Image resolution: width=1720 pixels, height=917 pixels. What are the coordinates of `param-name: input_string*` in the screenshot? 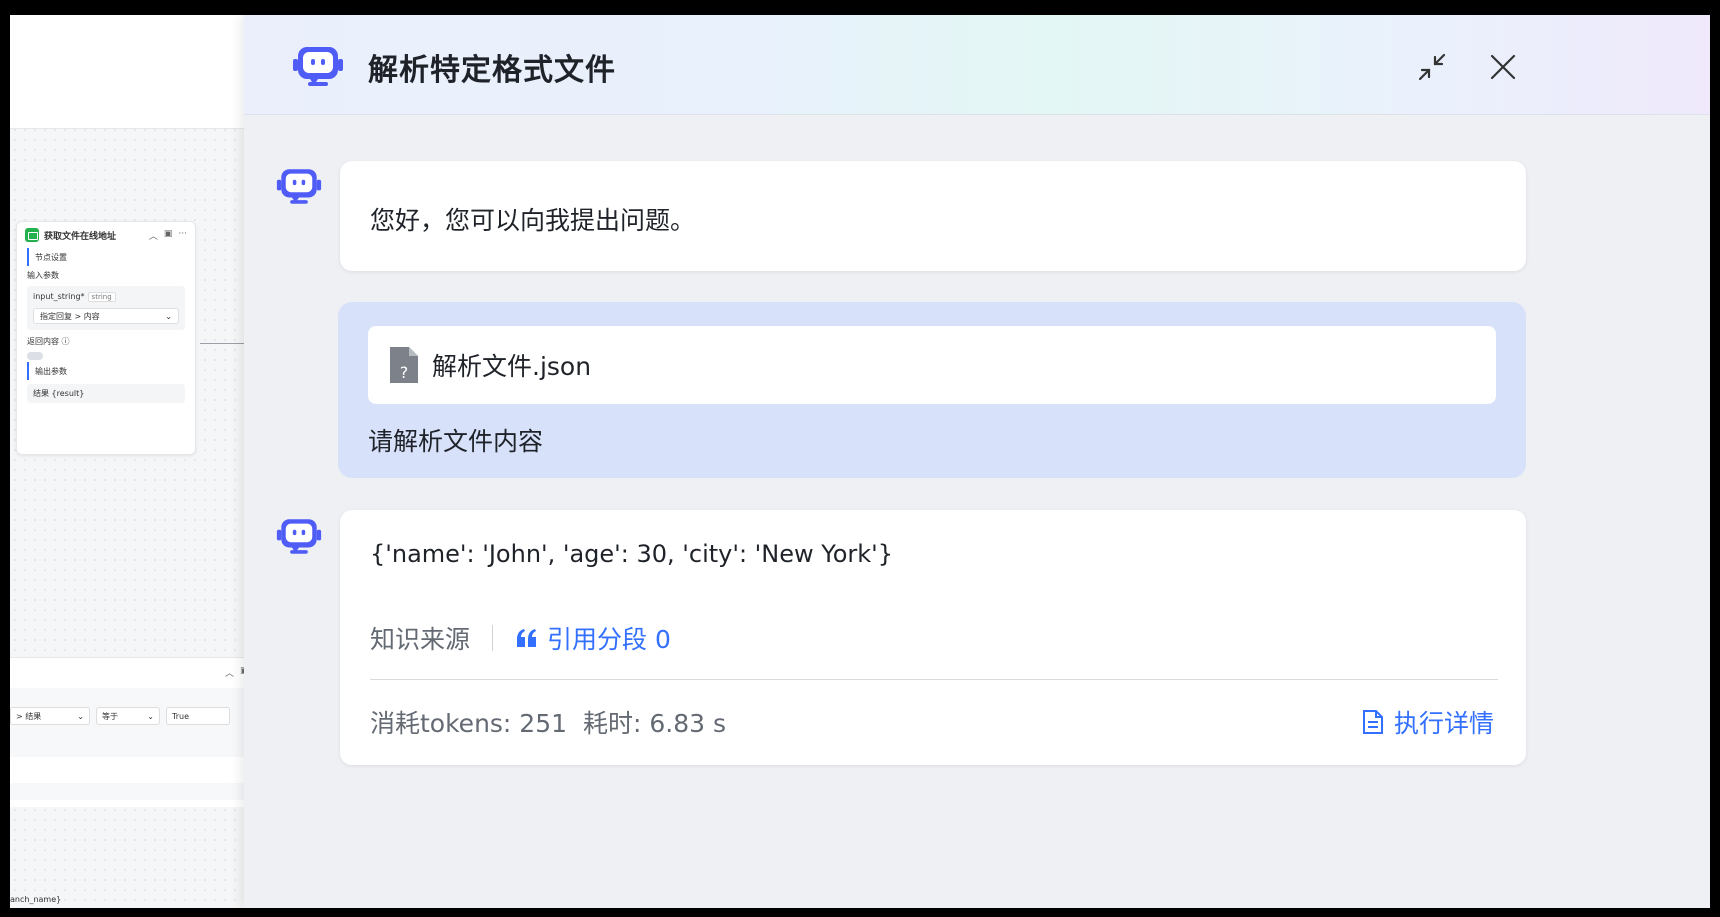 It's located at (59, 296).